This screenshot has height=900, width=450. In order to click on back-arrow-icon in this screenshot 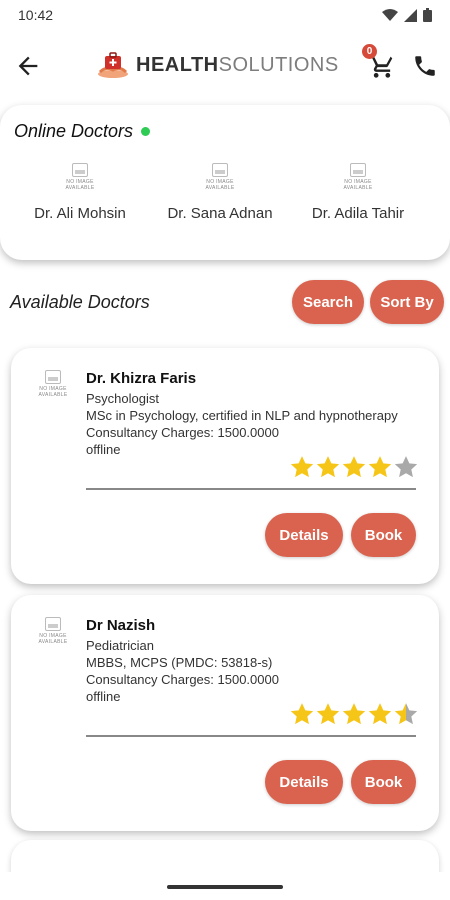, I will do `click(28, 66)`.